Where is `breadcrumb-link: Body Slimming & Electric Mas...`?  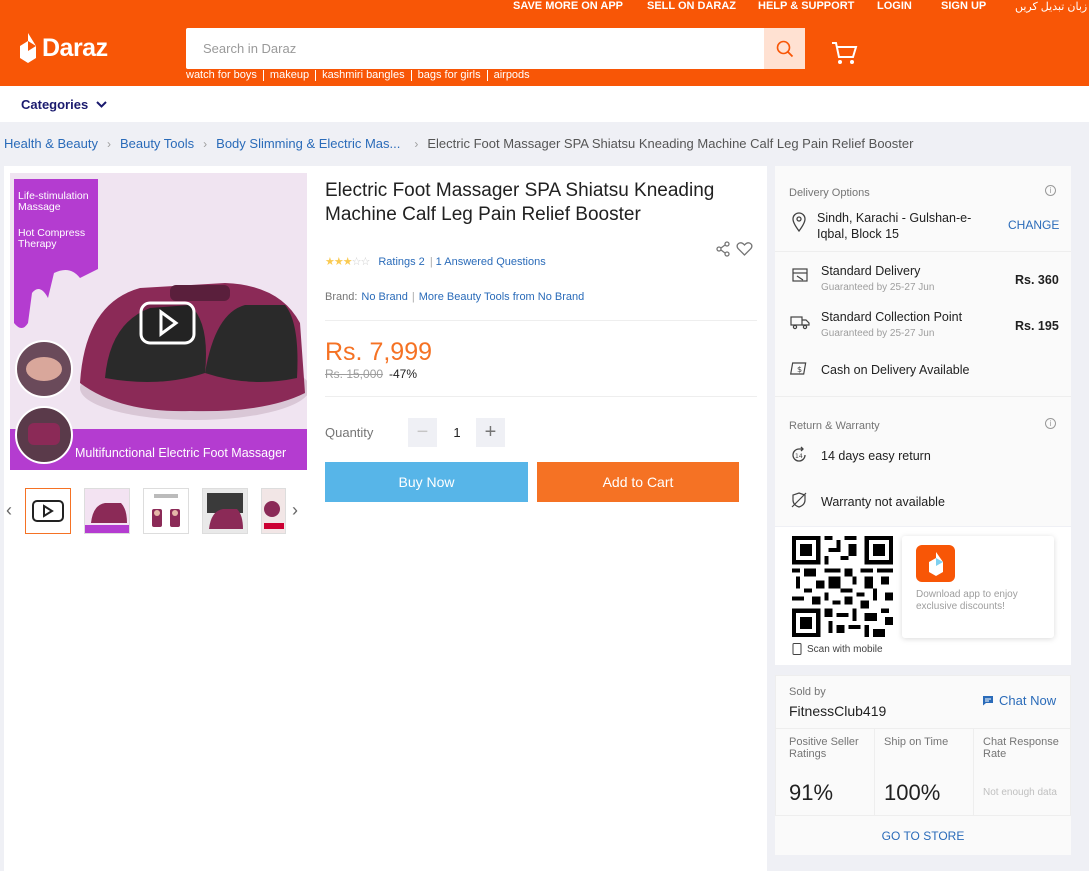
breadcrumb-link: Body Slimming & Electric Mas... is located at coordinates (308, 143).